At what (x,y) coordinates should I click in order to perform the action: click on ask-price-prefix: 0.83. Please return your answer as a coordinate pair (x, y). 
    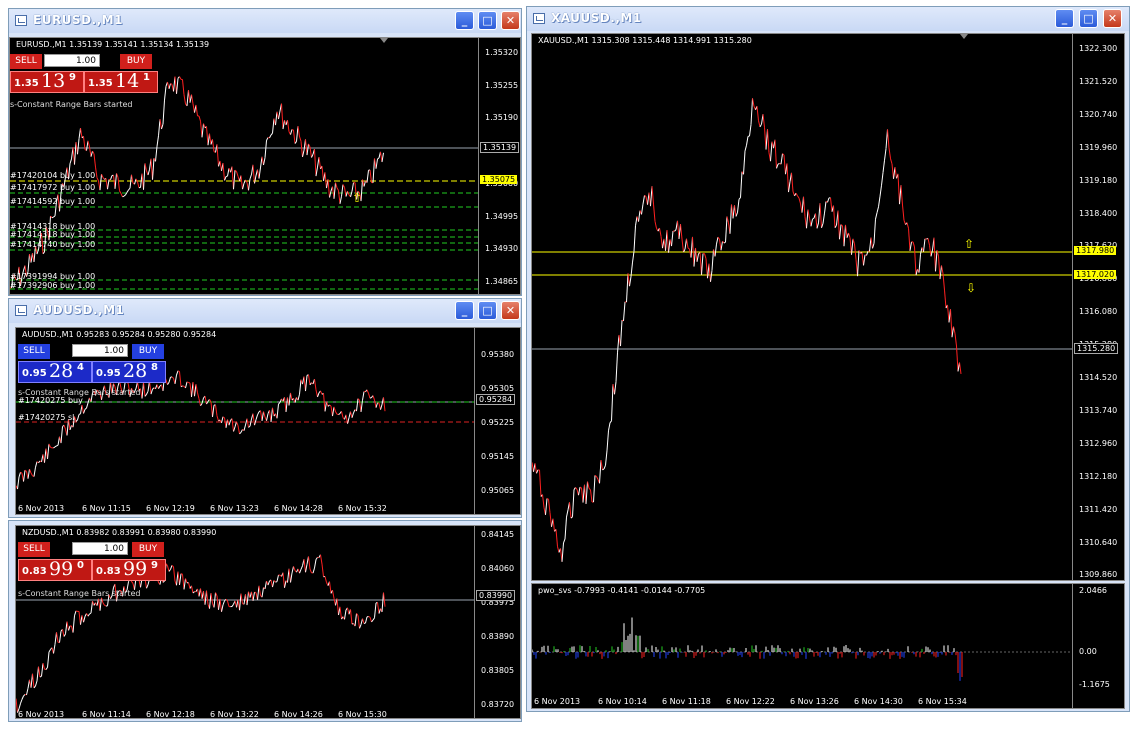
    Looking at the image, I should click on (108, 571).